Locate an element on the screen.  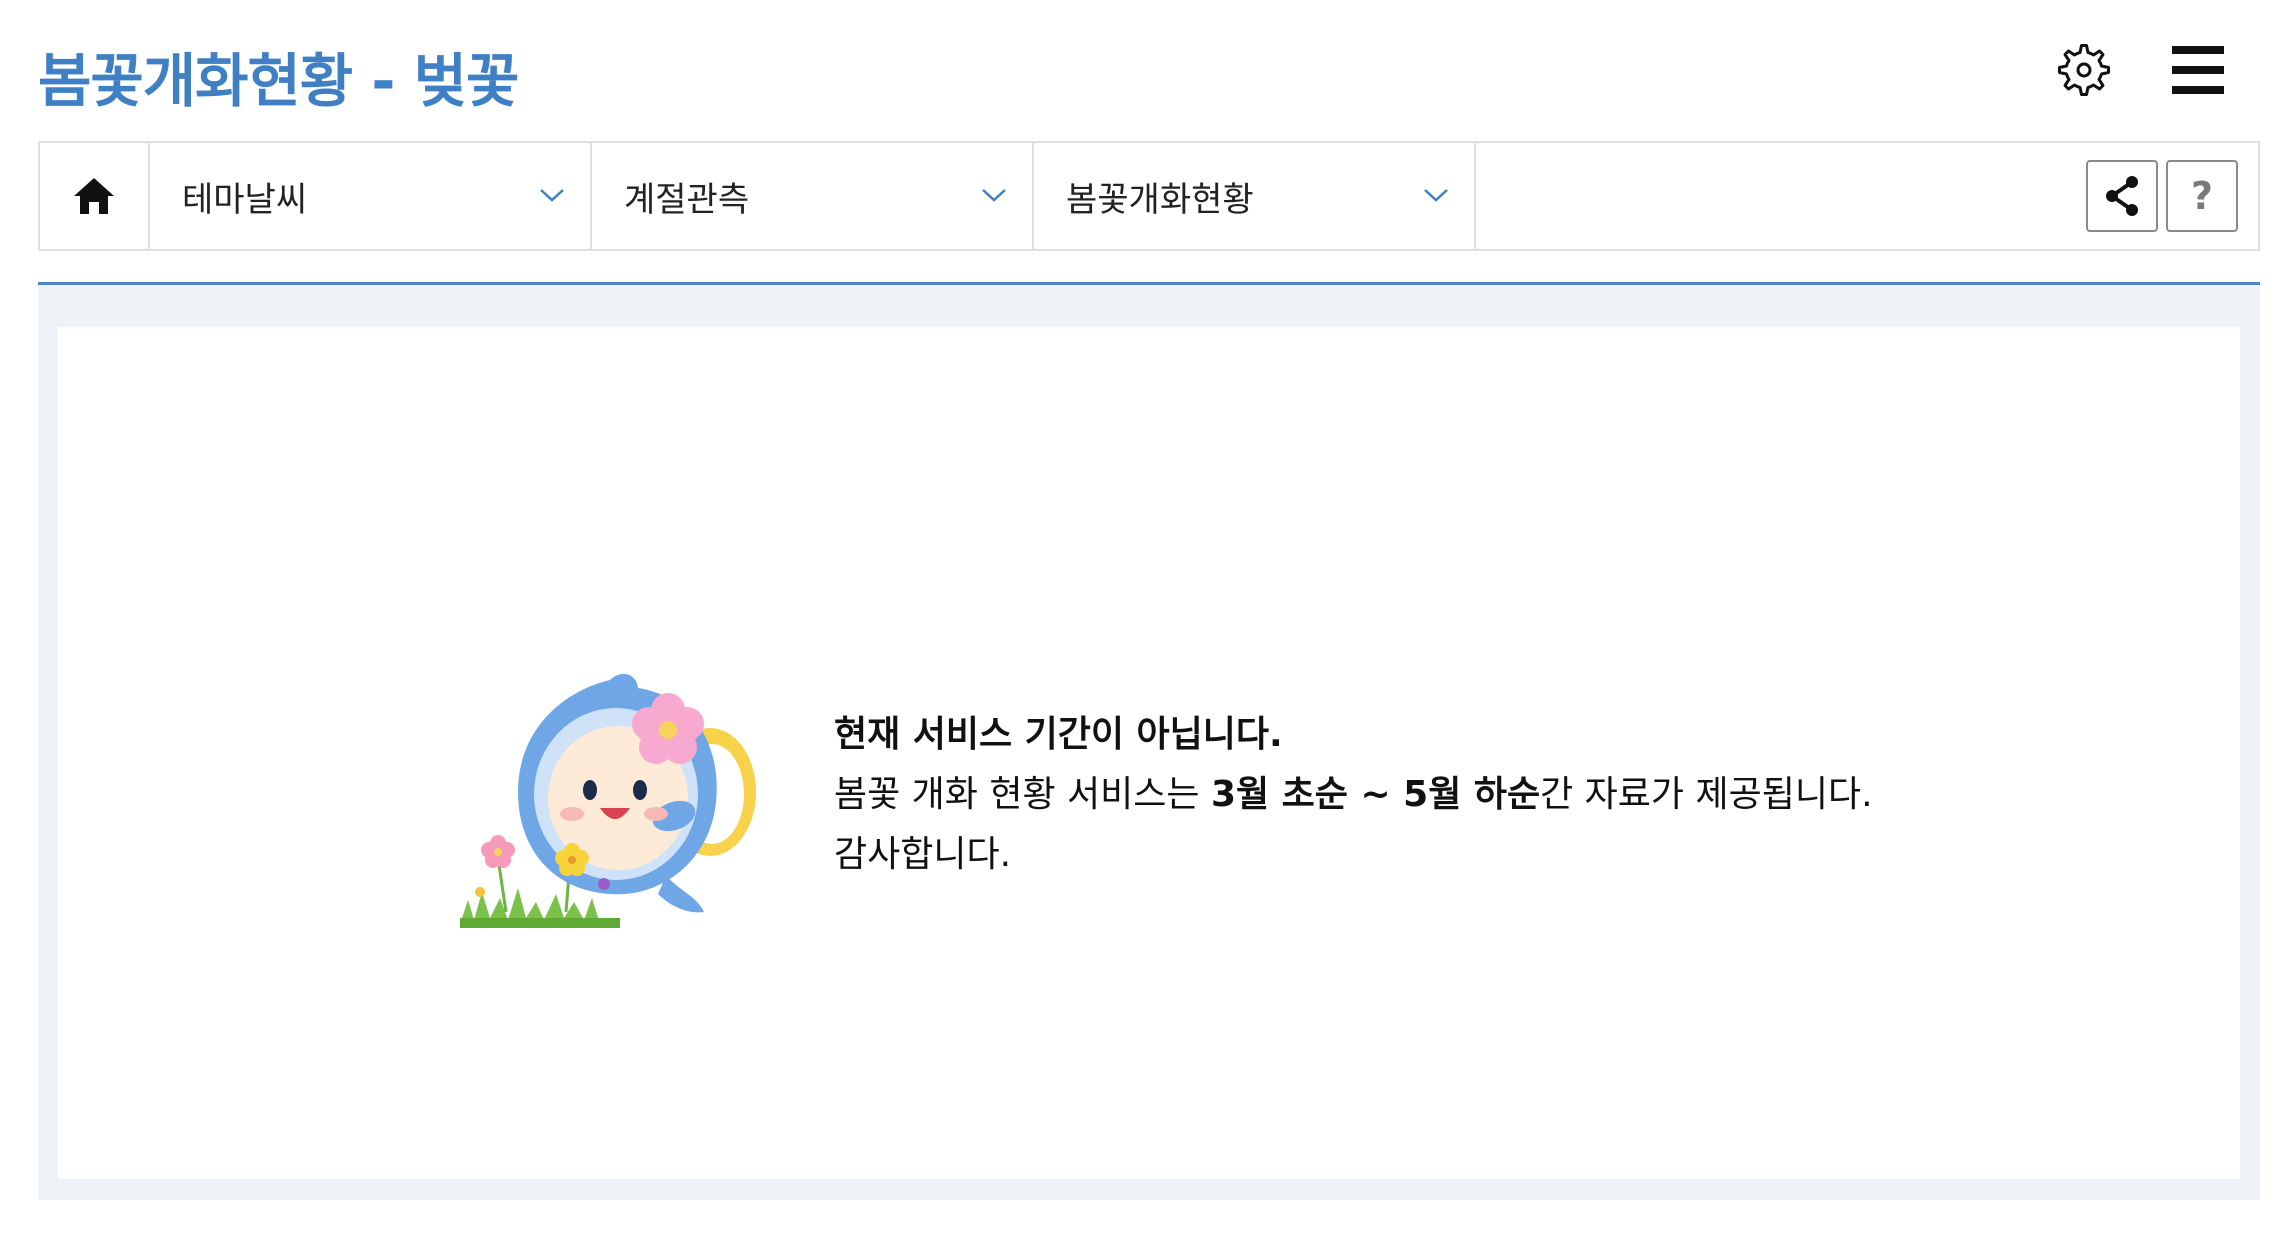
header-actions is located at coordinates (2141, 70).